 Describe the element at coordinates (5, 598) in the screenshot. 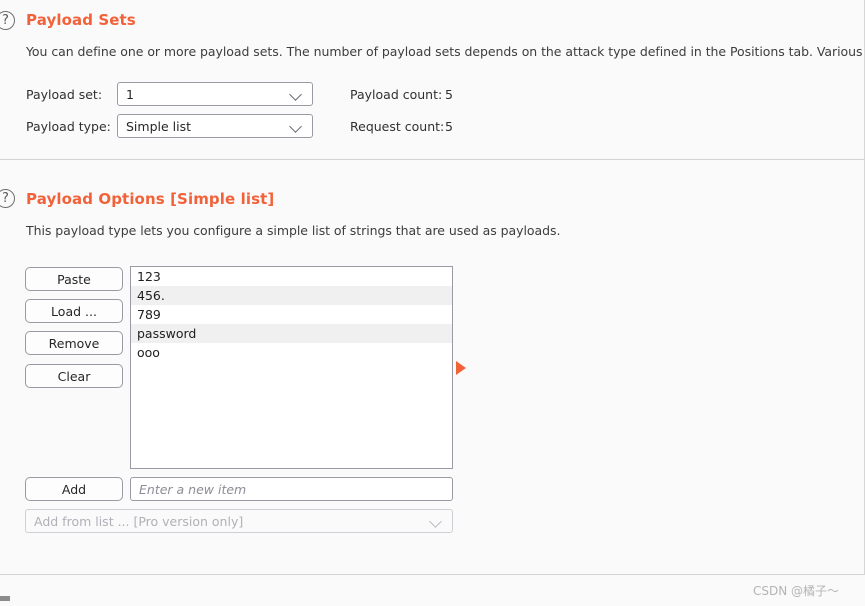

I see `cropped-ui-artifact-bottom` at that location.